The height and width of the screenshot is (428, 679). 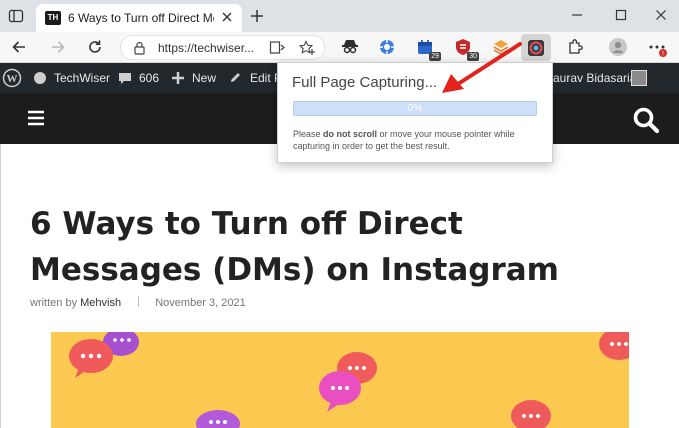 What do you see at coordinates (307, 48) in the screenshot?
I see `add-favorite-icon` at bounding box center [307, 48].